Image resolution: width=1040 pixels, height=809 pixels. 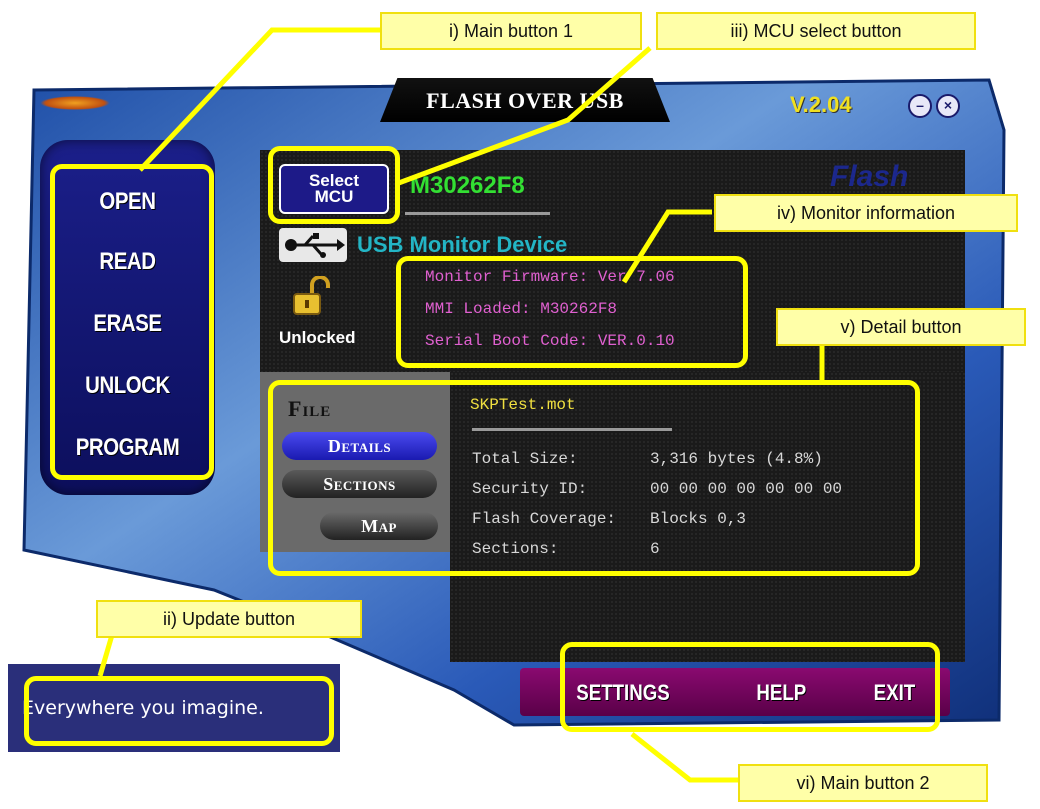 I want to click on callout-monitor-info: iv) Monitor information, so click(x=866, y=213).